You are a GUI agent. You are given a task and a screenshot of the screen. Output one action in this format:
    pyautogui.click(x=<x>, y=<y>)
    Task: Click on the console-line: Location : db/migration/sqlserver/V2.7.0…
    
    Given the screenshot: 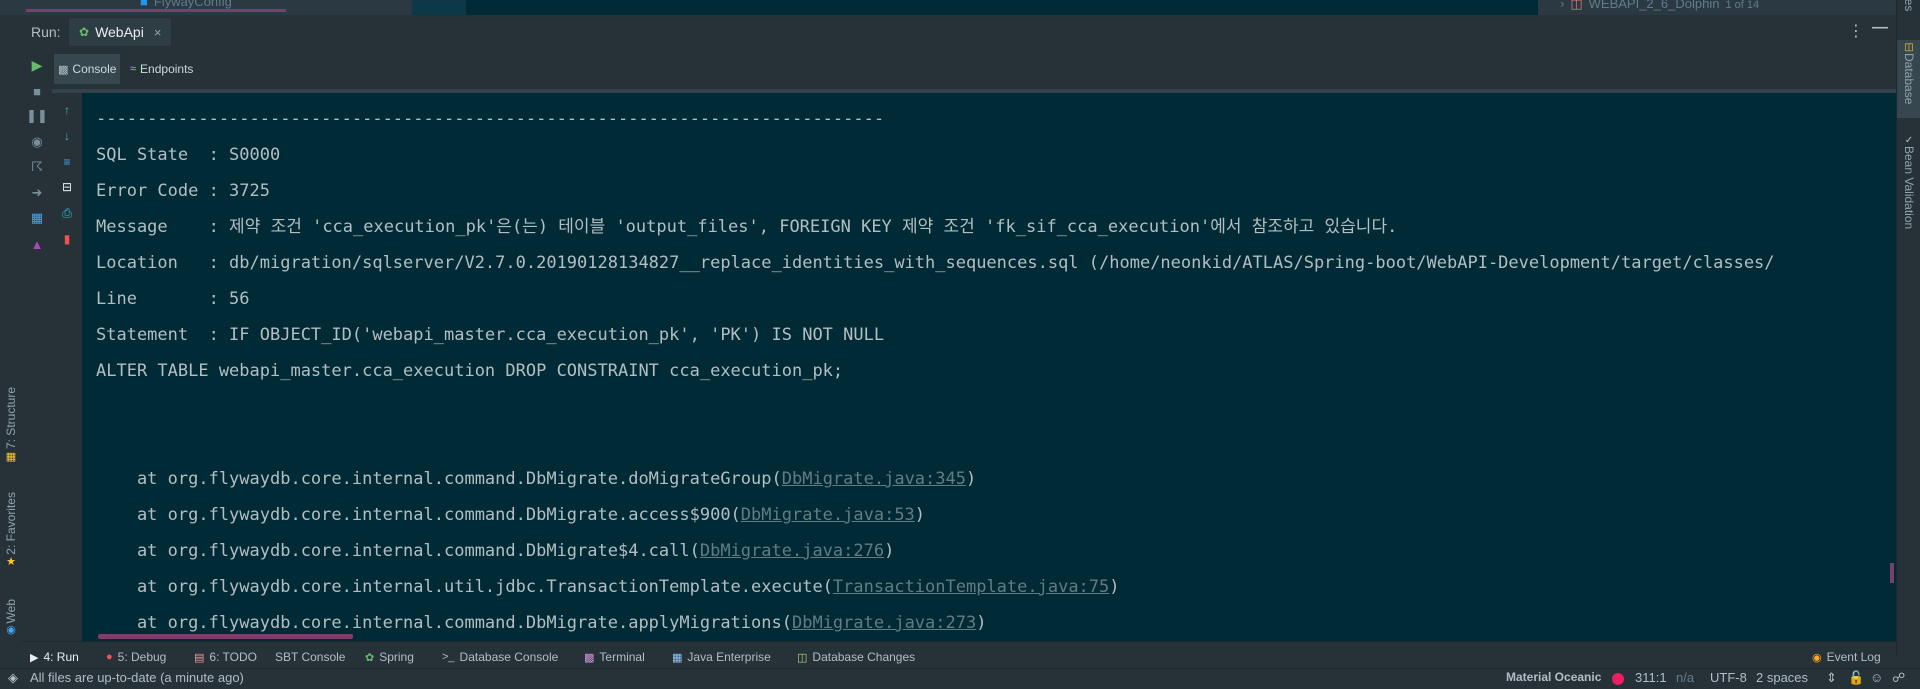 What is the action you would take?
    pyautogui.click(x=935, y=263)
    